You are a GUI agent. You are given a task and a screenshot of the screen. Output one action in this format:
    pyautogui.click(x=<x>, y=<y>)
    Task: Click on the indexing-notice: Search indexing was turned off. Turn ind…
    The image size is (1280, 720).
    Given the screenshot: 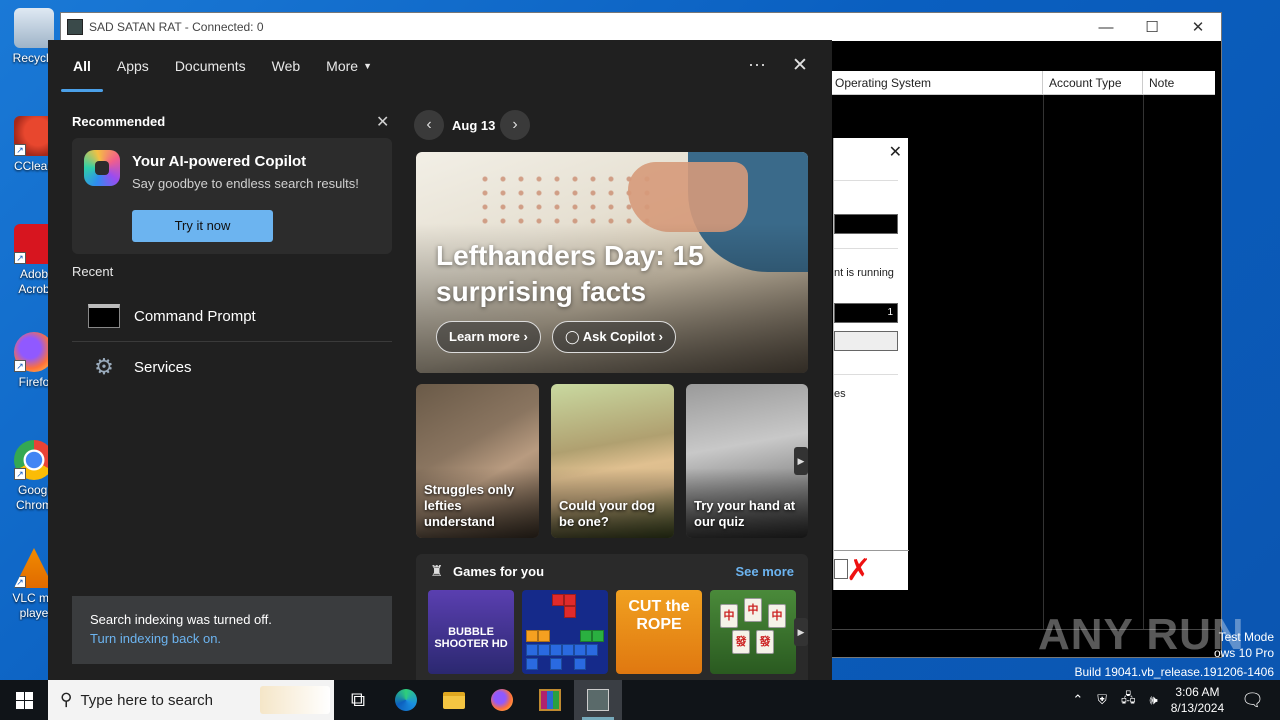 What is the action you would take?
    pyautogui.click(x=232, y=630)
    